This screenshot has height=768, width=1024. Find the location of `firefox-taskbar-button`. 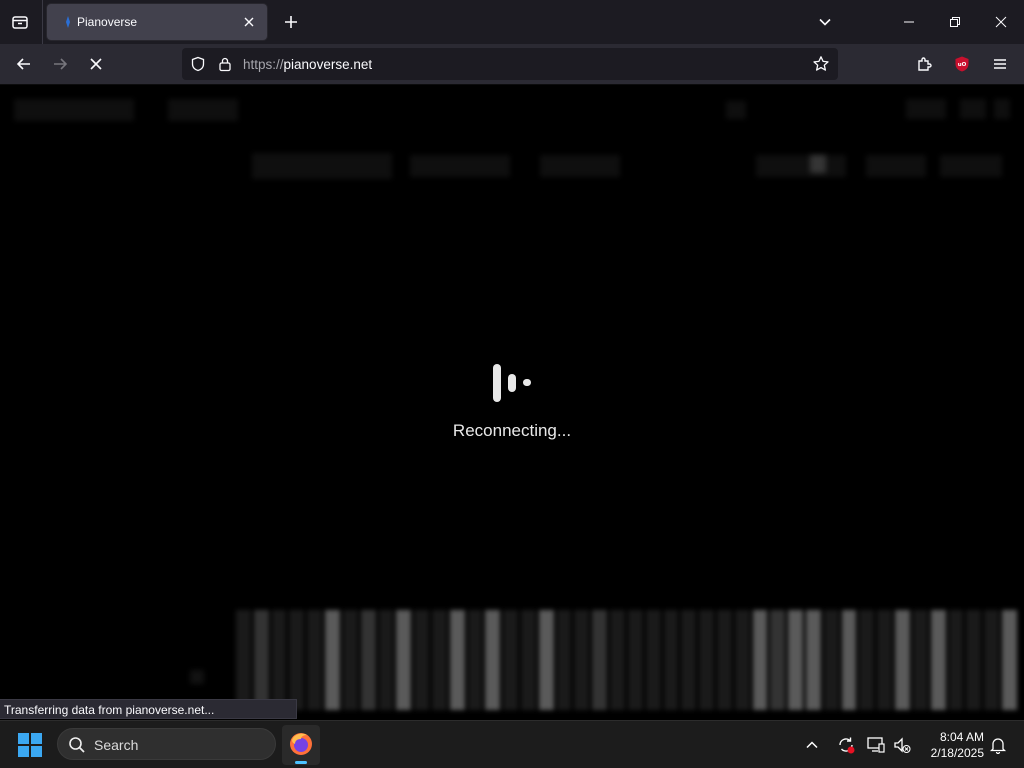

firefox-taskbar-button is located at coordinates (301, 745).